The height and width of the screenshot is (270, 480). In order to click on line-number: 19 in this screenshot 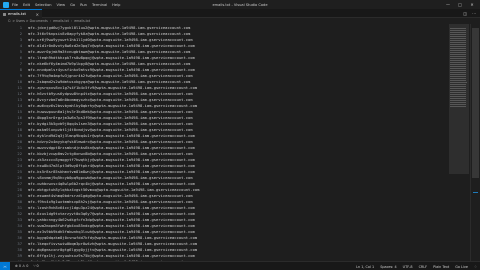, I will do `click(19, 135)`.